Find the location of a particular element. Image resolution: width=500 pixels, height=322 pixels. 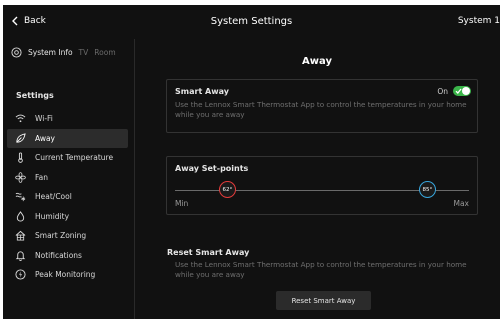

system-tabs: System Info TV Room is located at coordinates (63, 52).